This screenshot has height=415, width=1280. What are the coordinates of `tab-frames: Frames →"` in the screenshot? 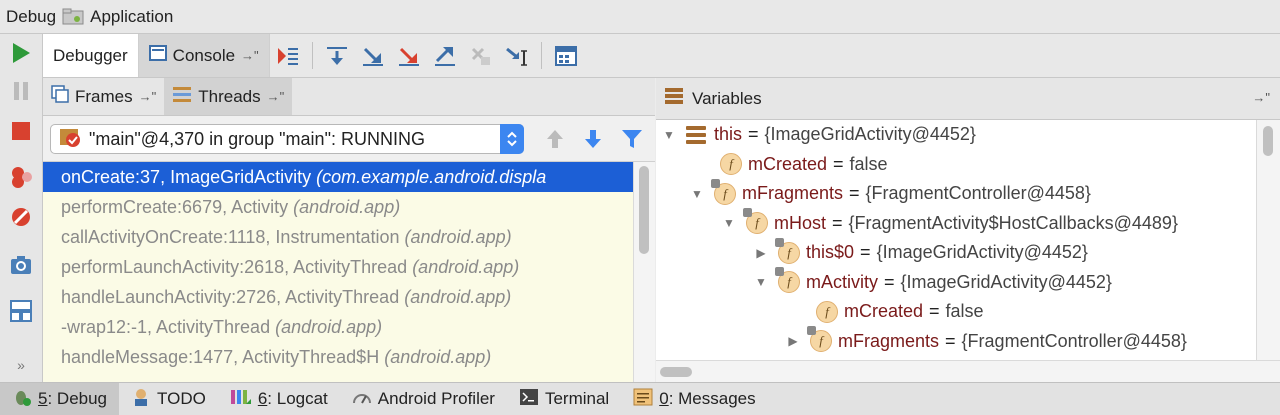 It's located at (103, 96).